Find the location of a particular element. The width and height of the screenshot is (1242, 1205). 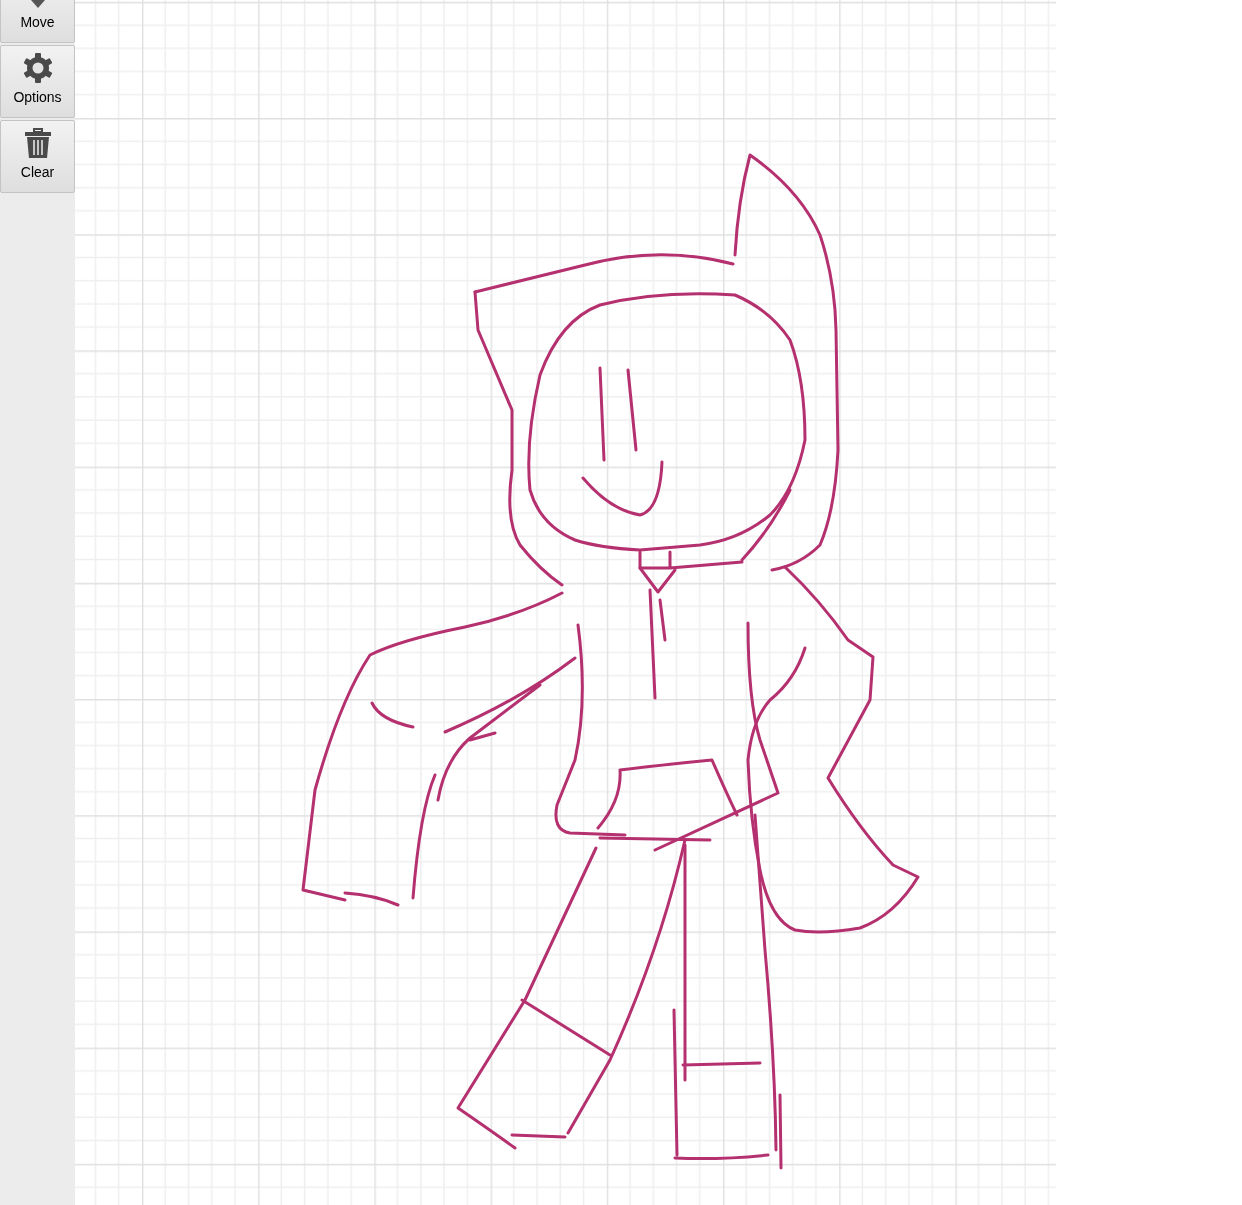

settings-icon is located at coordinates (37, 68).